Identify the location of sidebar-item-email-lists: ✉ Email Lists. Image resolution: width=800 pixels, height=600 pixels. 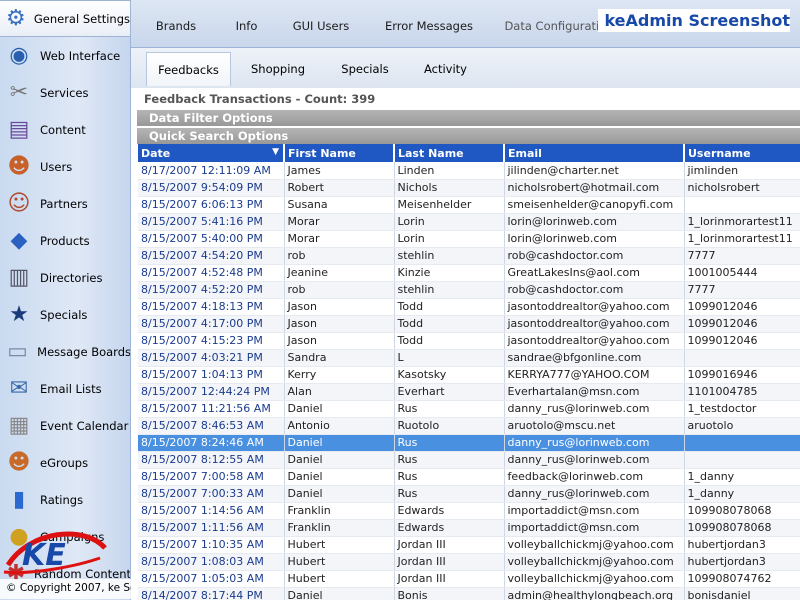
(65, 388).